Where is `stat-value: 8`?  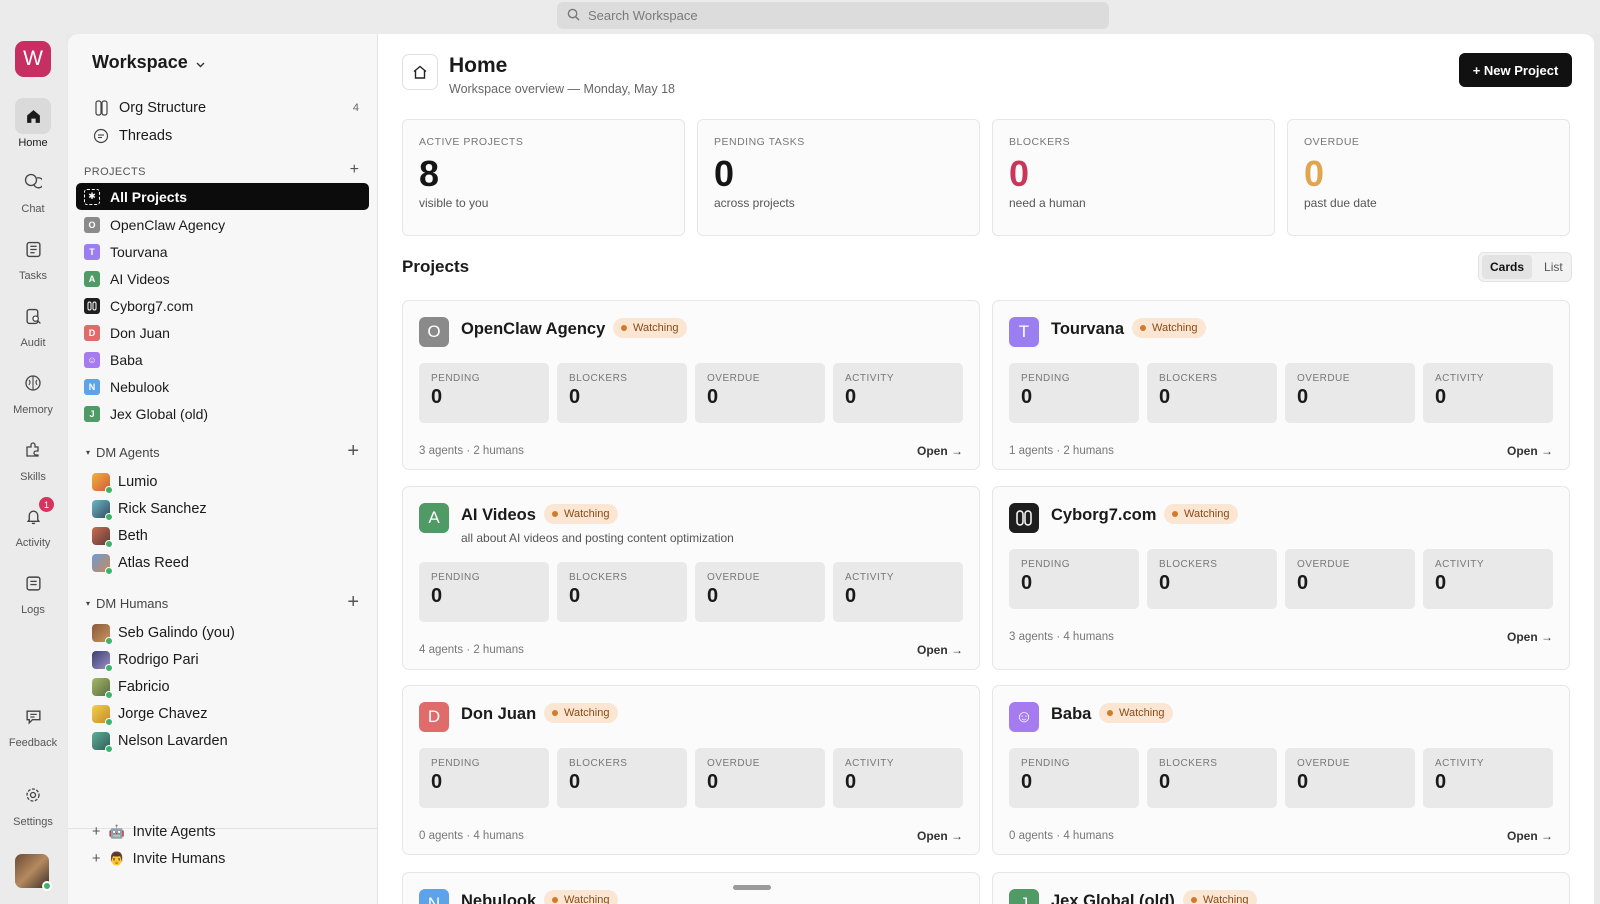
stat-value: 8 is located at coordinates (429, 173).